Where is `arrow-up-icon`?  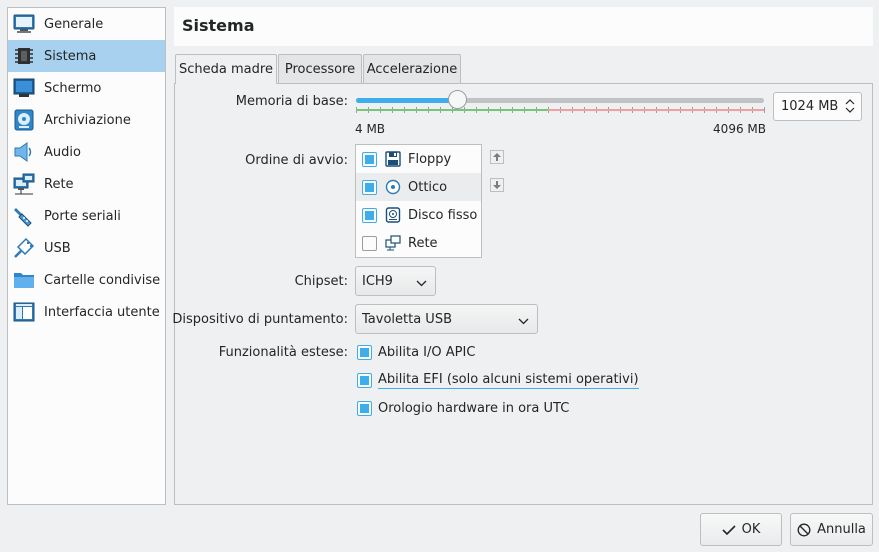 arrow-up-icon is located at coordinates (497, 157).